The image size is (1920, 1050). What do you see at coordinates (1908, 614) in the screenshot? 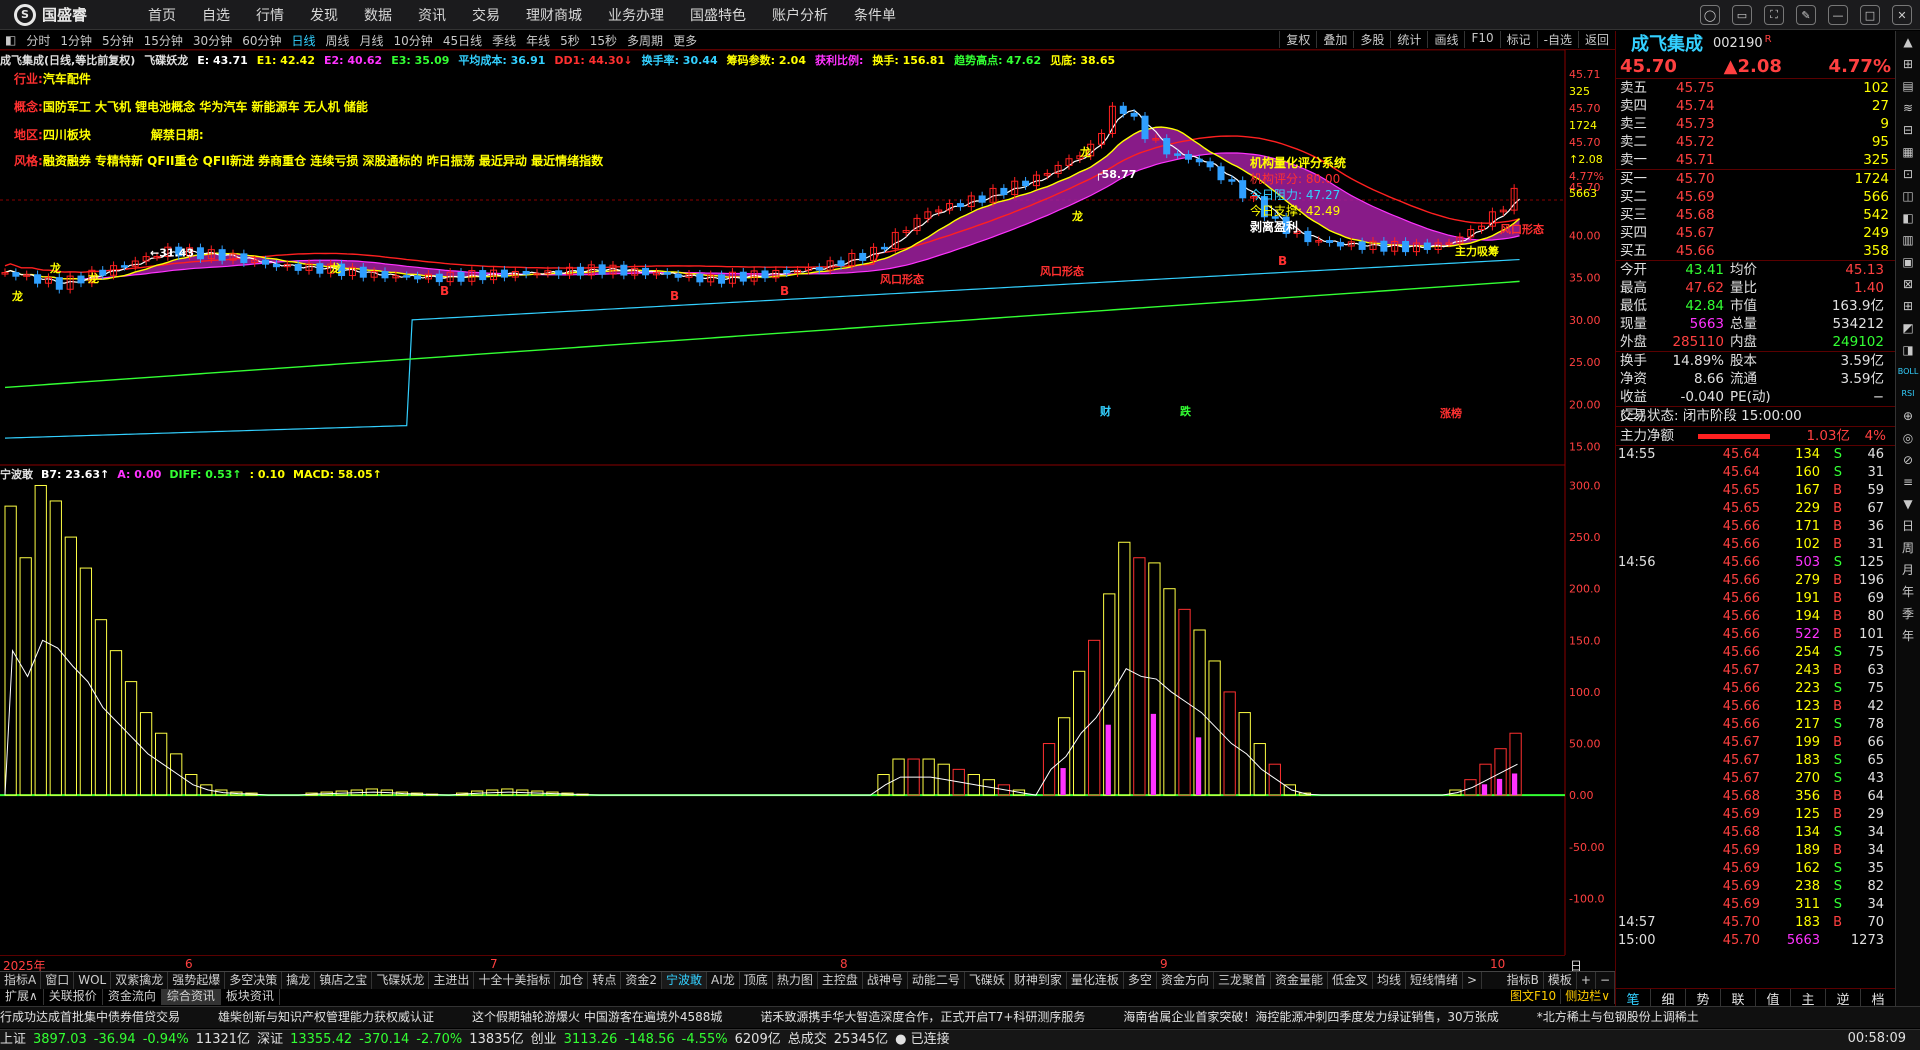
I see `right-tool-icon-26: 季` at bounding box center [1908, 614].